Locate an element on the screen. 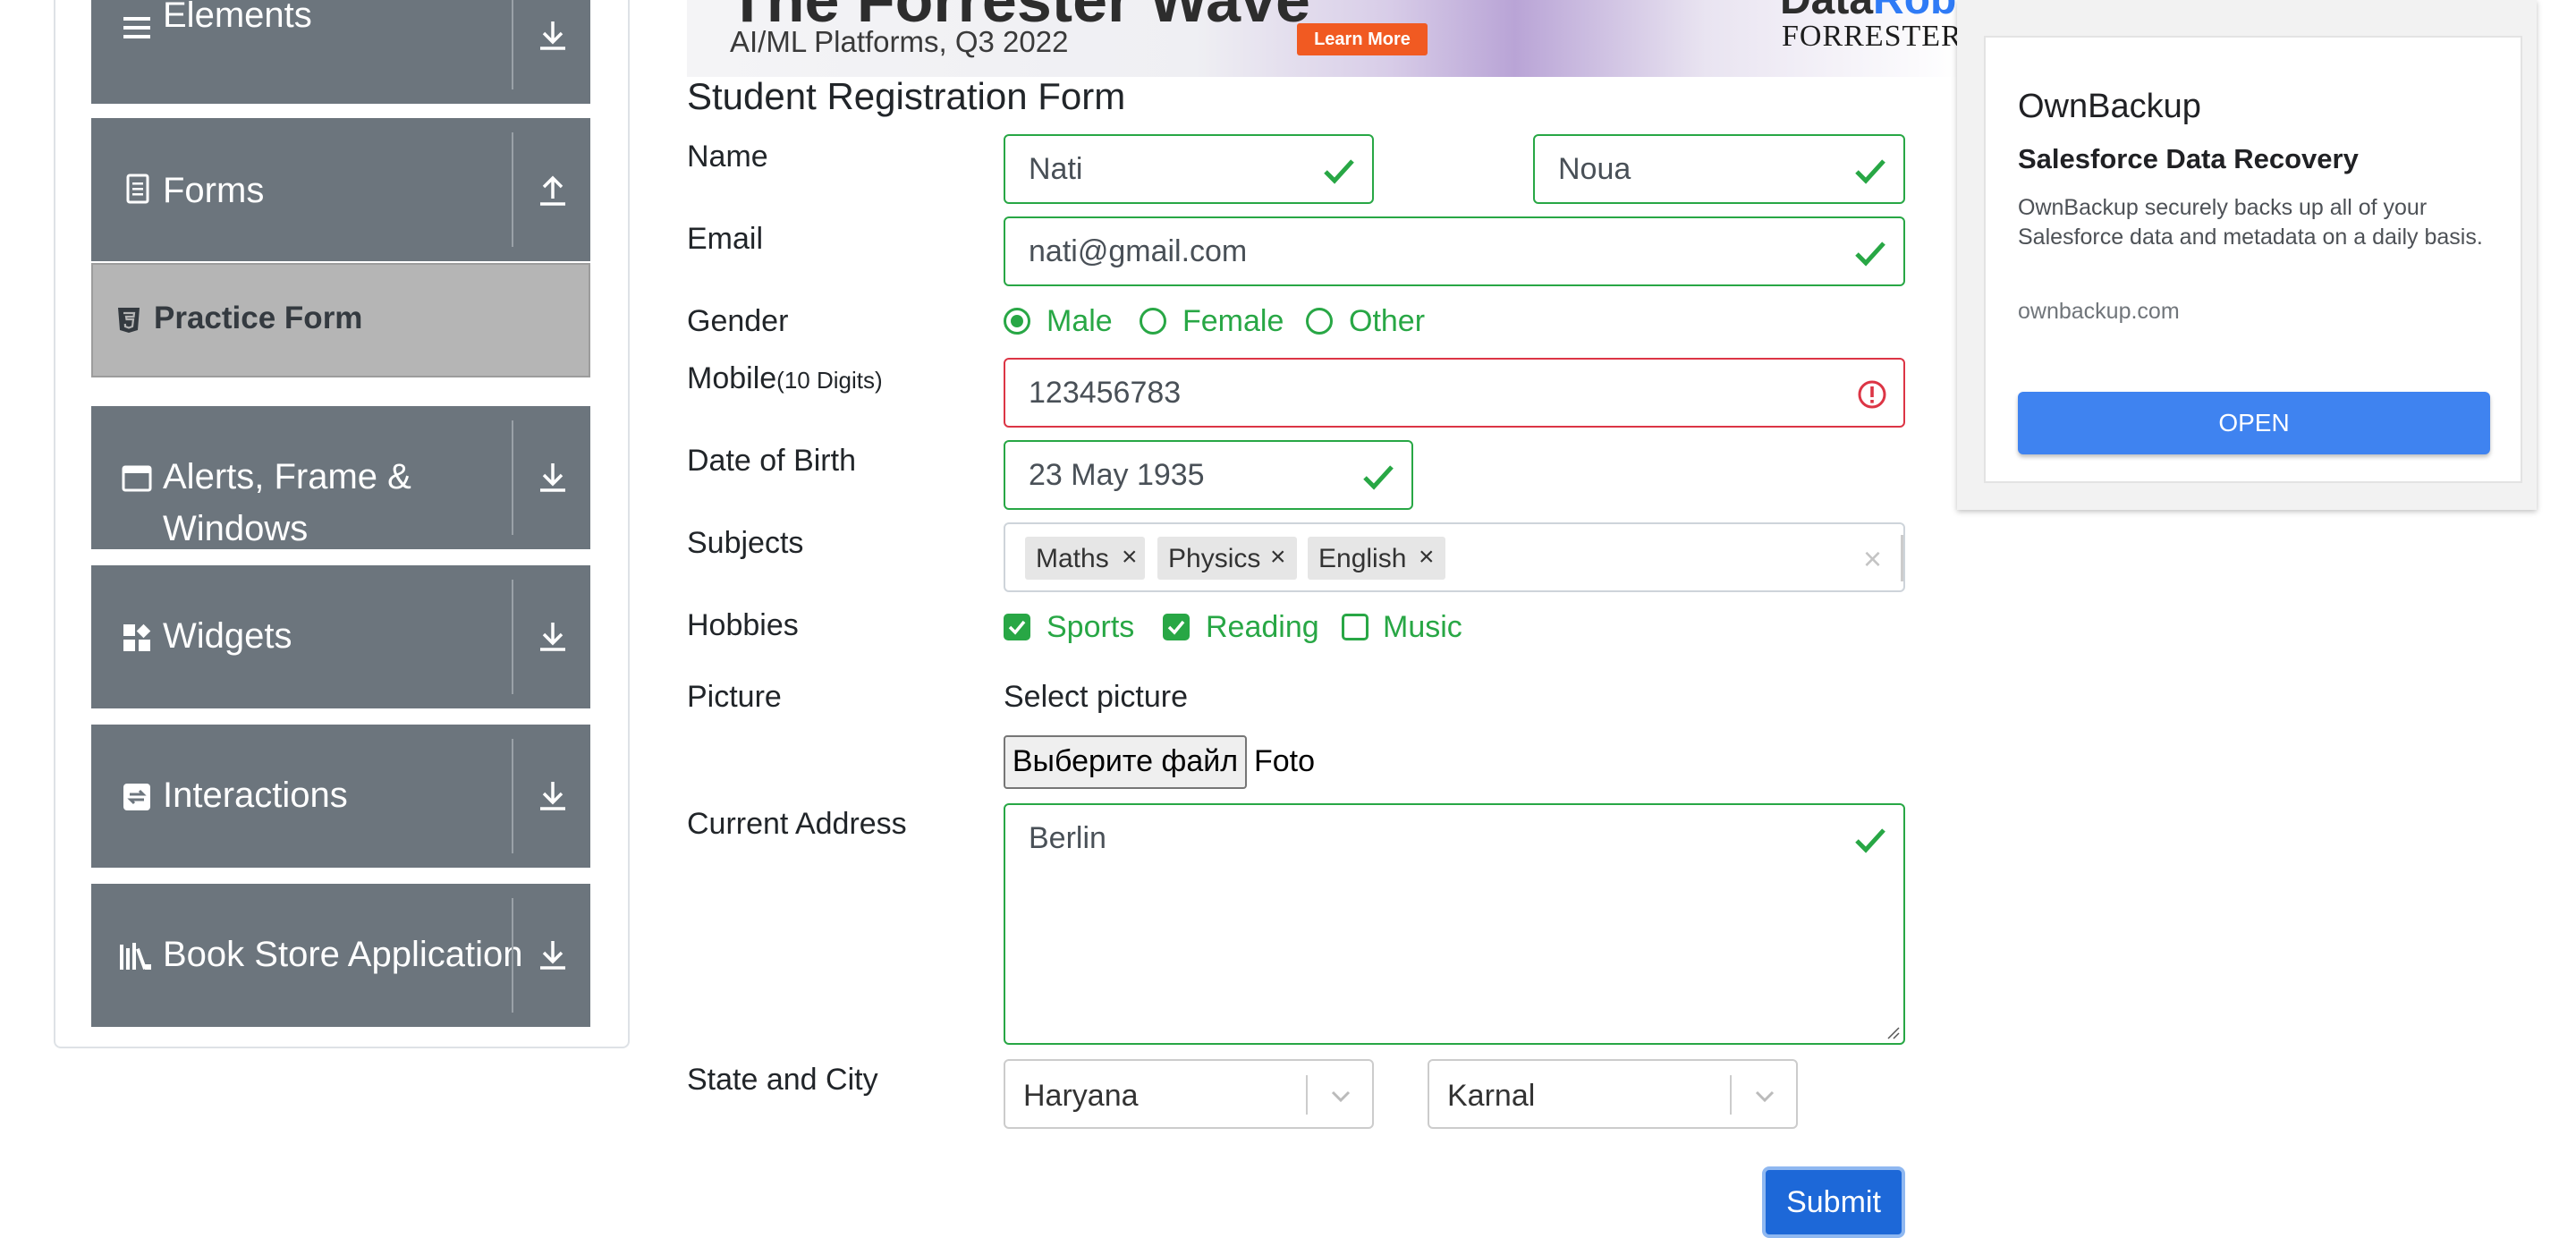 Image resolution: width=2576 pixels, height=1238 pixels. dob-value: 23 May 1935 is located at coordinates (1117, 475).